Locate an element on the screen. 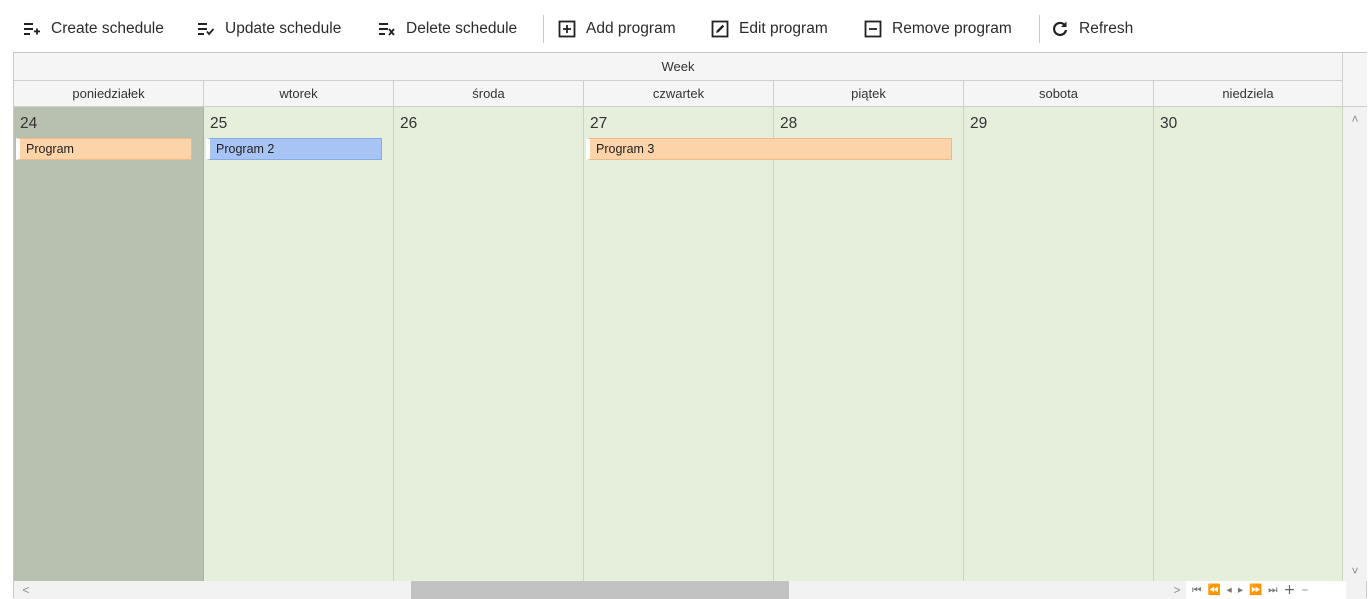 Image resolution: width=1368 pixels, height=599 pixels. remove-program-label: Remove program is located at coordinates (952, 28).